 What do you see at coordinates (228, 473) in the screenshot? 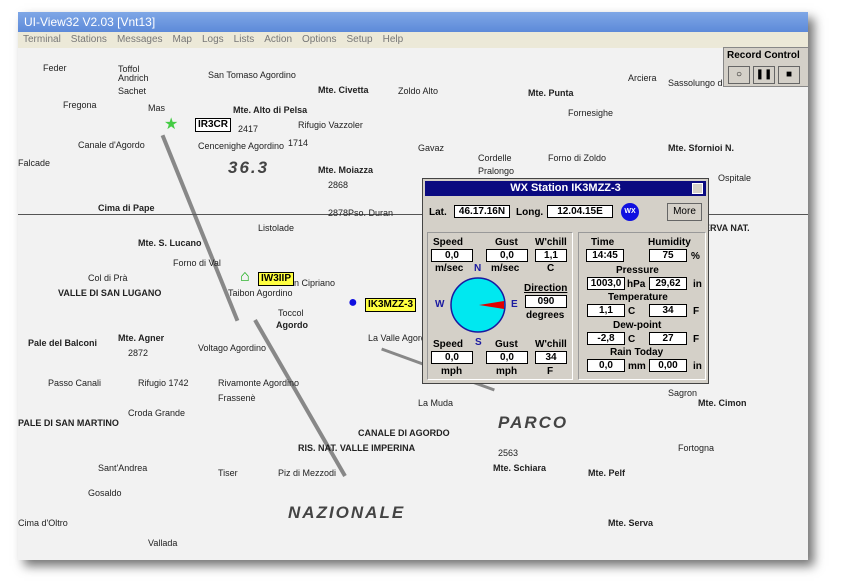
I see `map-label: Tiser` at bounding box center [228, 473].